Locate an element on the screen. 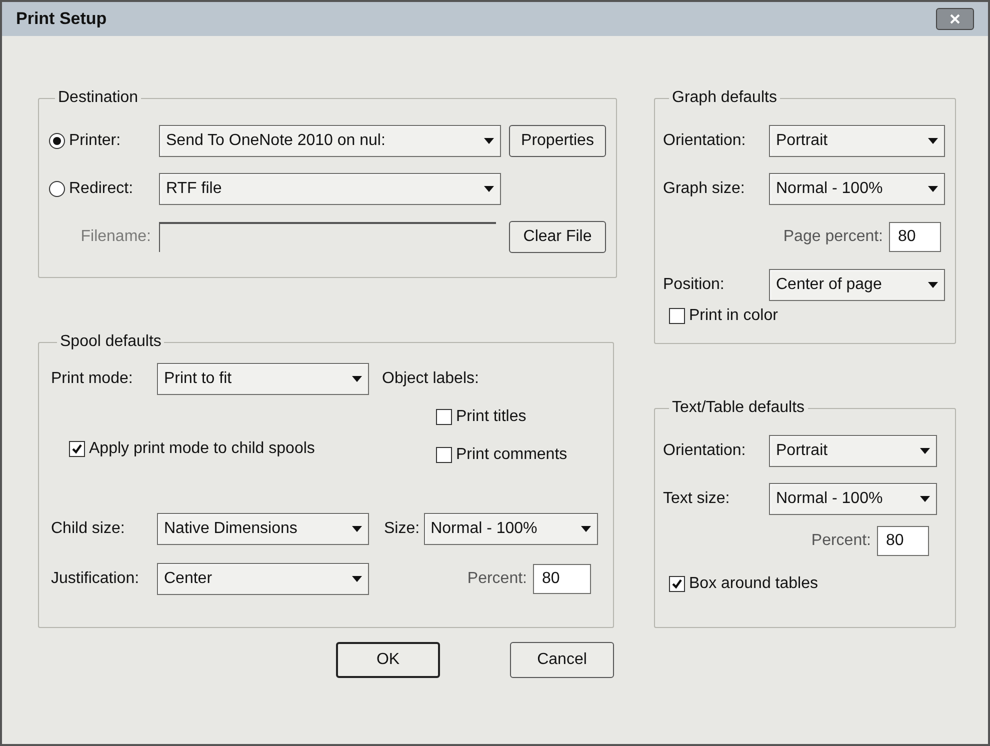 This screenshot has width=990, height=746. field-label: Text size: is located at coordinates (697, 499).